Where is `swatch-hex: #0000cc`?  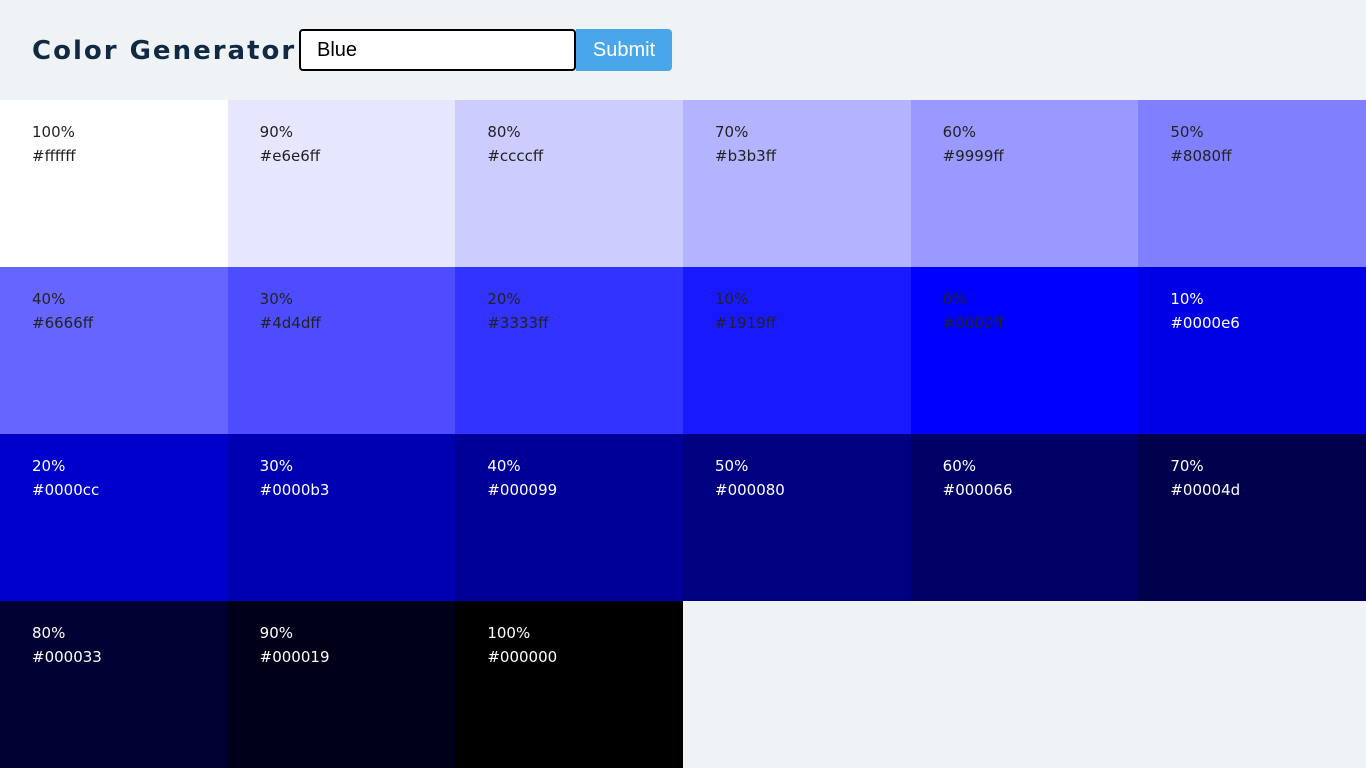 swatch-hex: #0000cc is located at coordinates (66, 490).